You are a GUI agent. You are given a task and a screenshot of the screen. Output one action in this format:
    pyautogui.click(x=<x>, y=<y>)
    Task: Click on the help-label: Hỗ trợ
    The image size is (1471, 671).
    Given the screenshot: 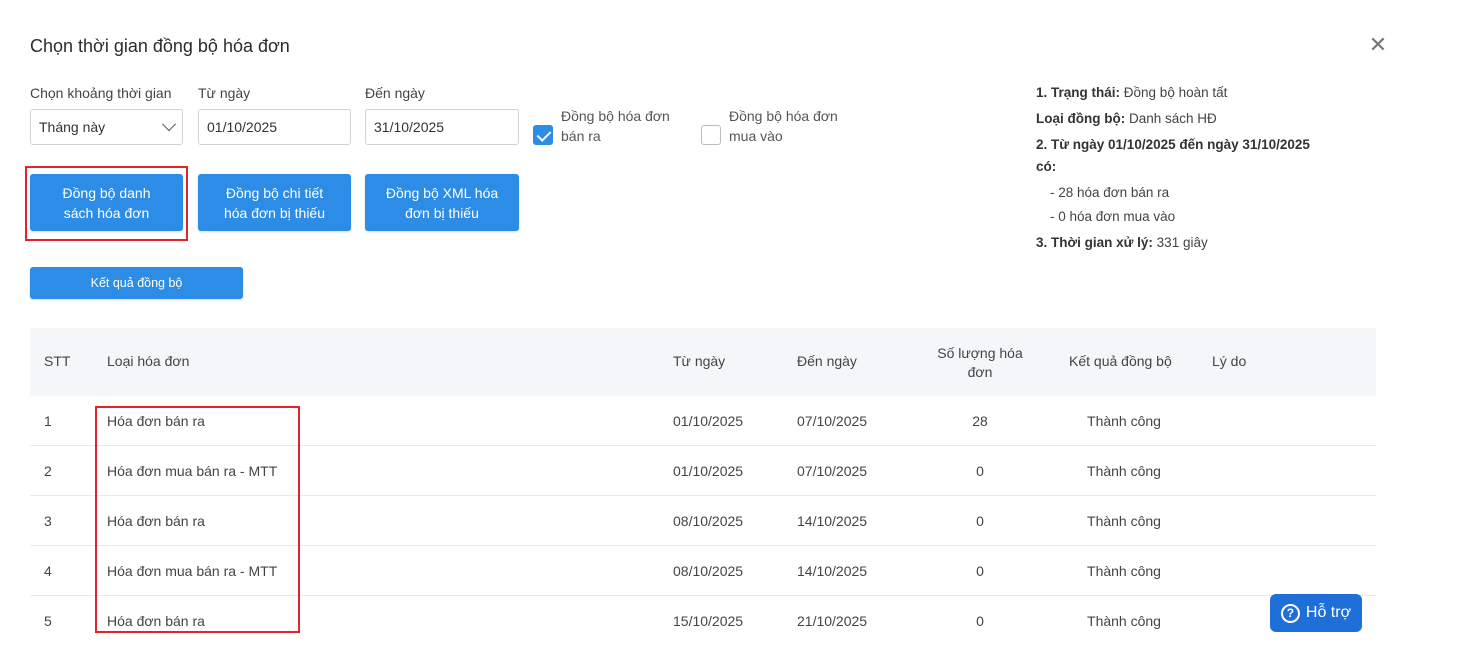 What is the action you would take?
    pyautogui.click(x=1328, y=612)
    